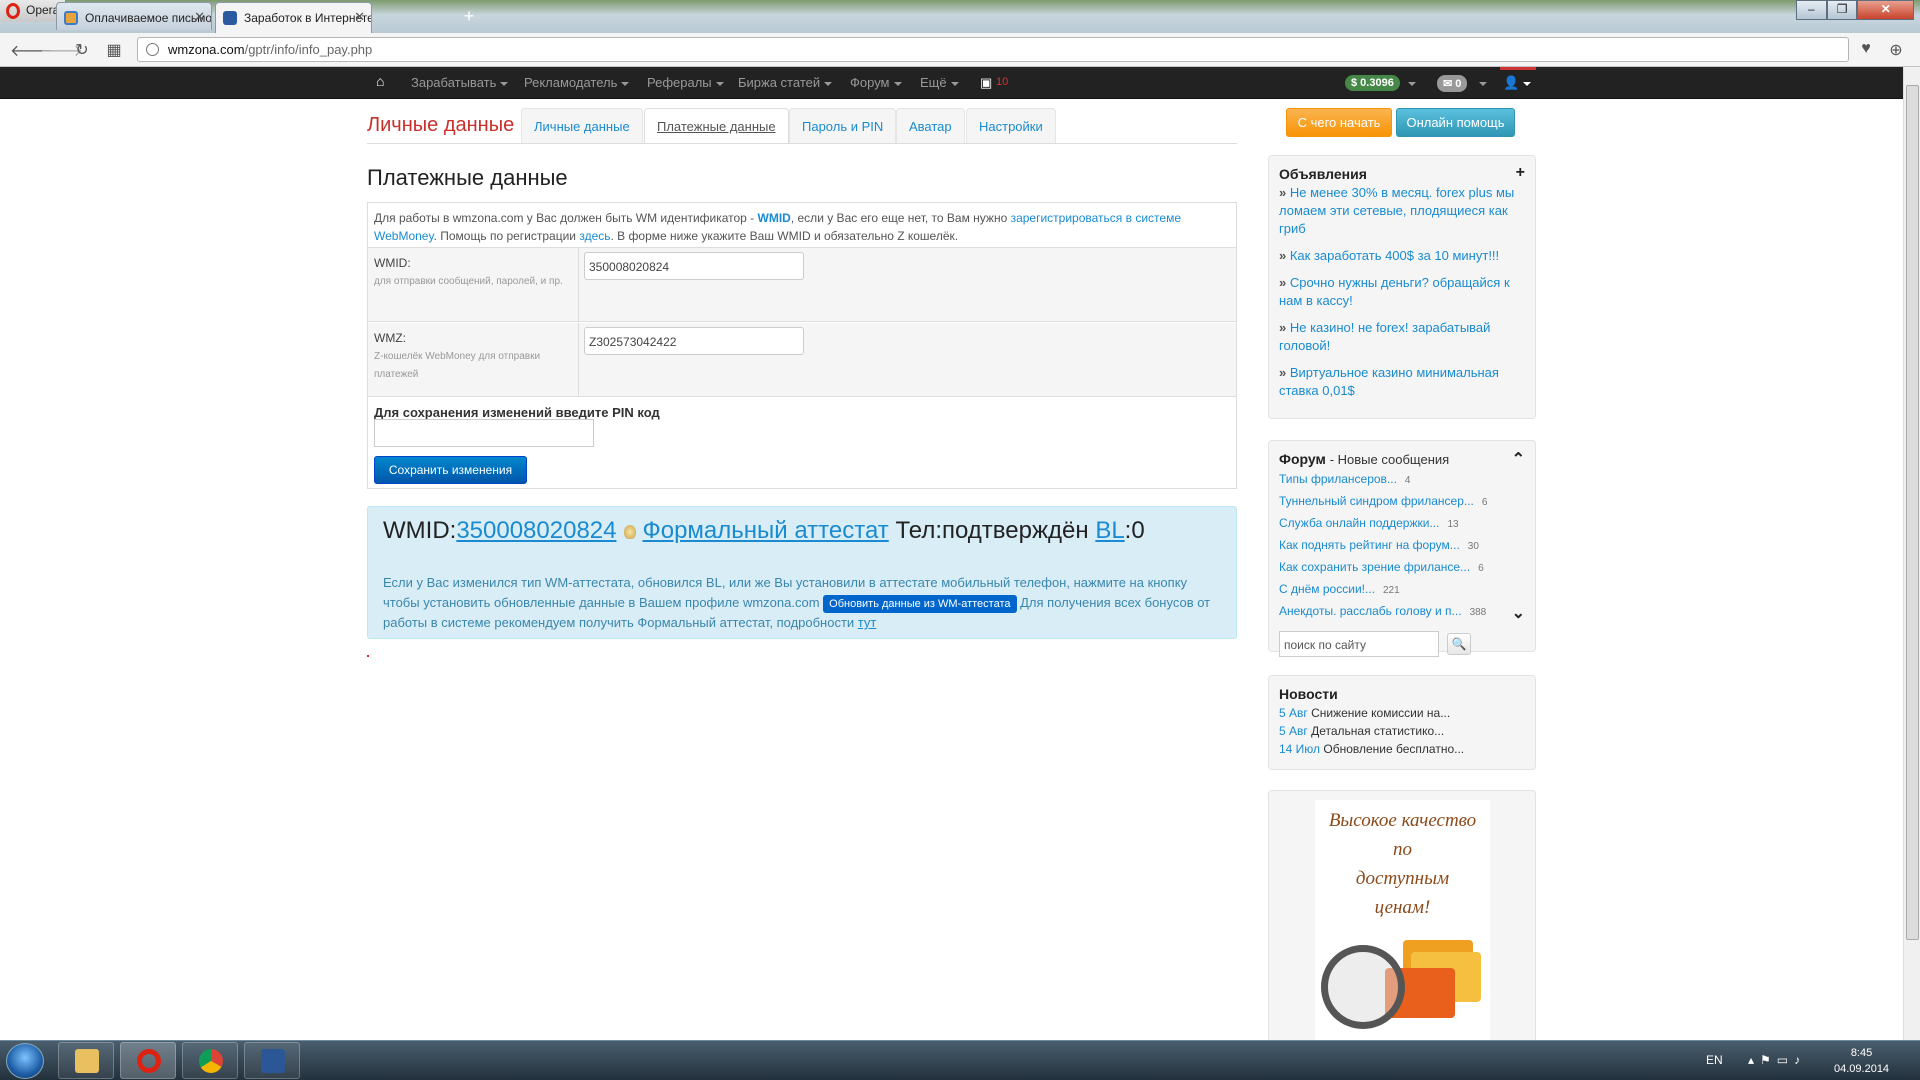 The image size is (1920, 1080). Describe the element at coordinates (1402, 878) in the screenshot. I see `ad-line: доступным` at that location.